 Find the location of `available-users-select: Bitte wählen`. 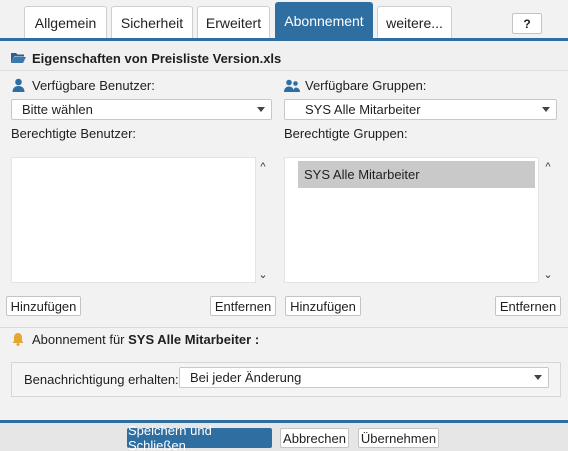

available-users-select: Bitte wählen is located at coordinates (141, 109).